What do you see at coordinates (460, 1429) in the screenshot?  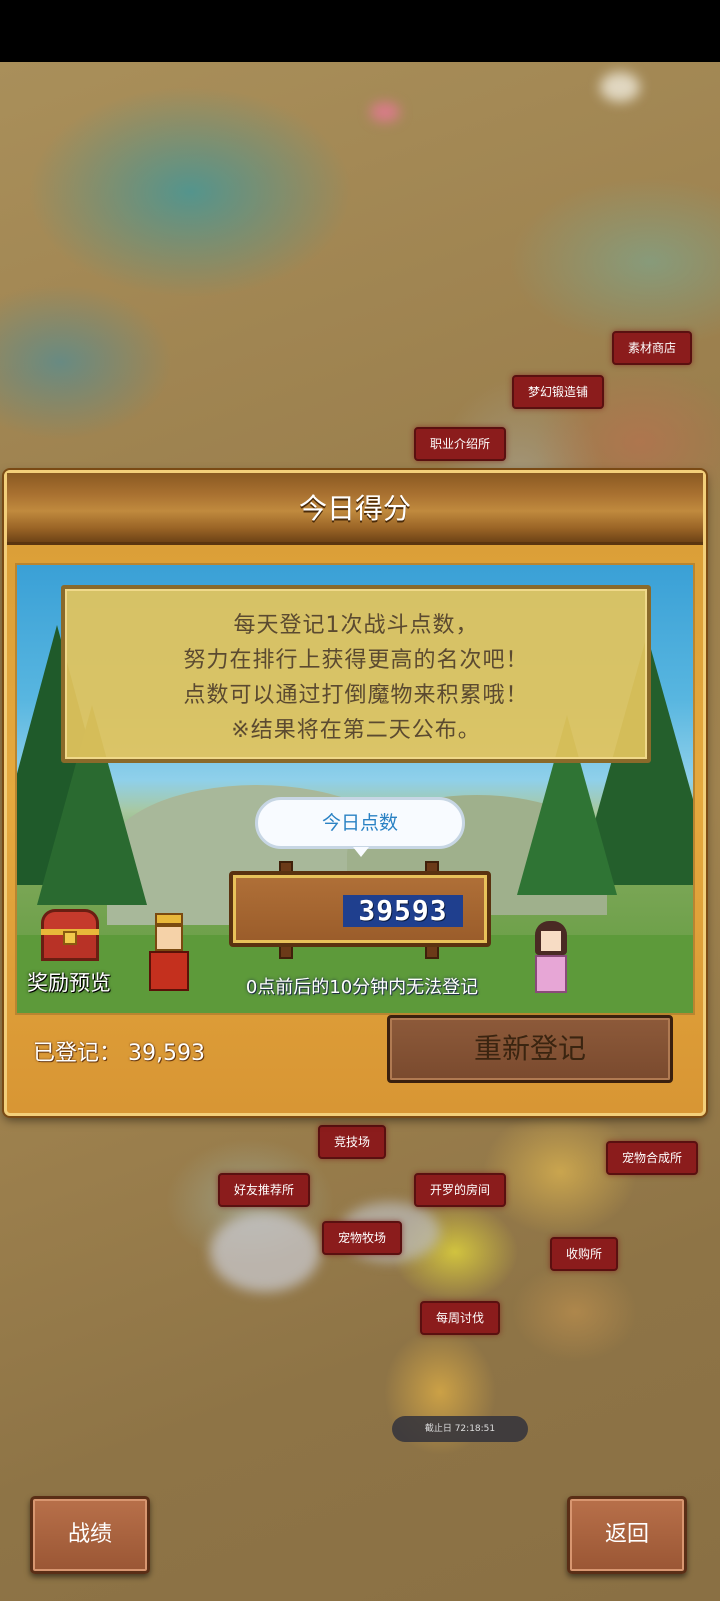 I see `deadline-timer: 截止日 72:18:51` at bounding box center [460, 1429].